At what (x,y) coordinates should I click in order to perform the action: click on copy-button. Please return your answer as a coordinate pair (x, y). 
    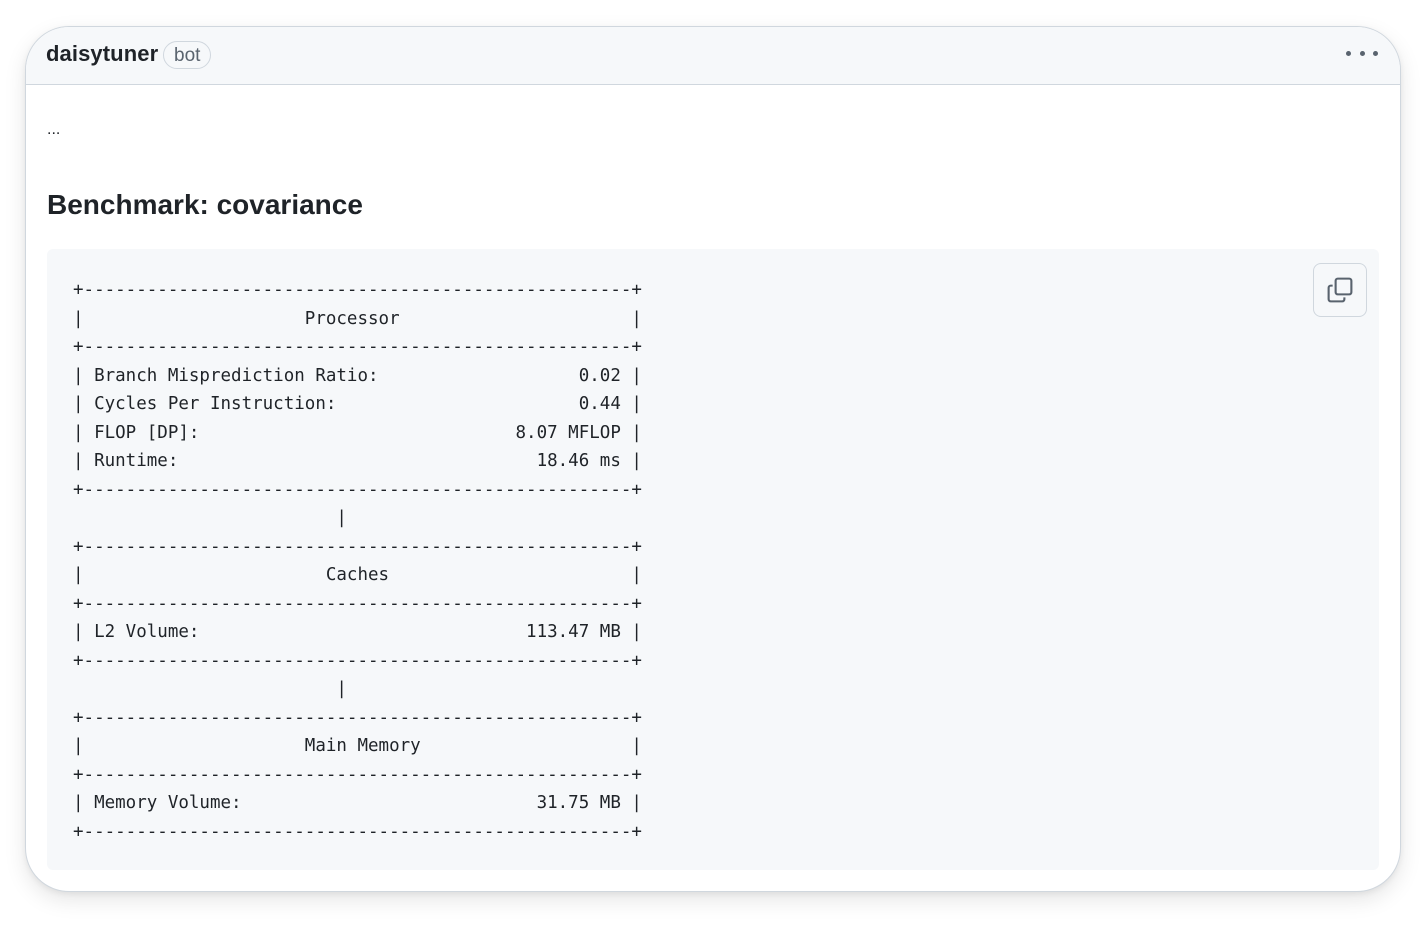
    Looking at the image, I should click on (1340, 290).